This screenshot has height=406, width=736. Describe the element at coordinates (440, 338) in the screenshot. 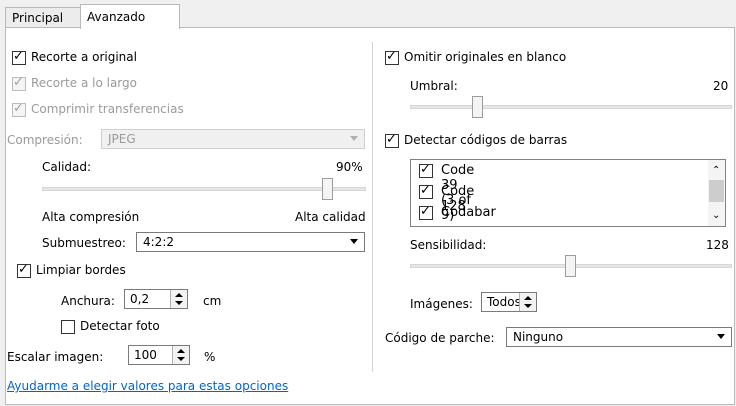

I see `codigo-parche-label: Código de parche:` at that location.